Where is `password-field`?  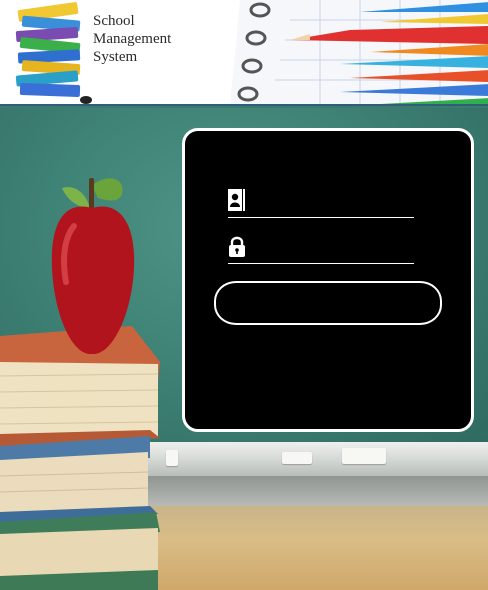 password-field is located at coordinates (321, 248).